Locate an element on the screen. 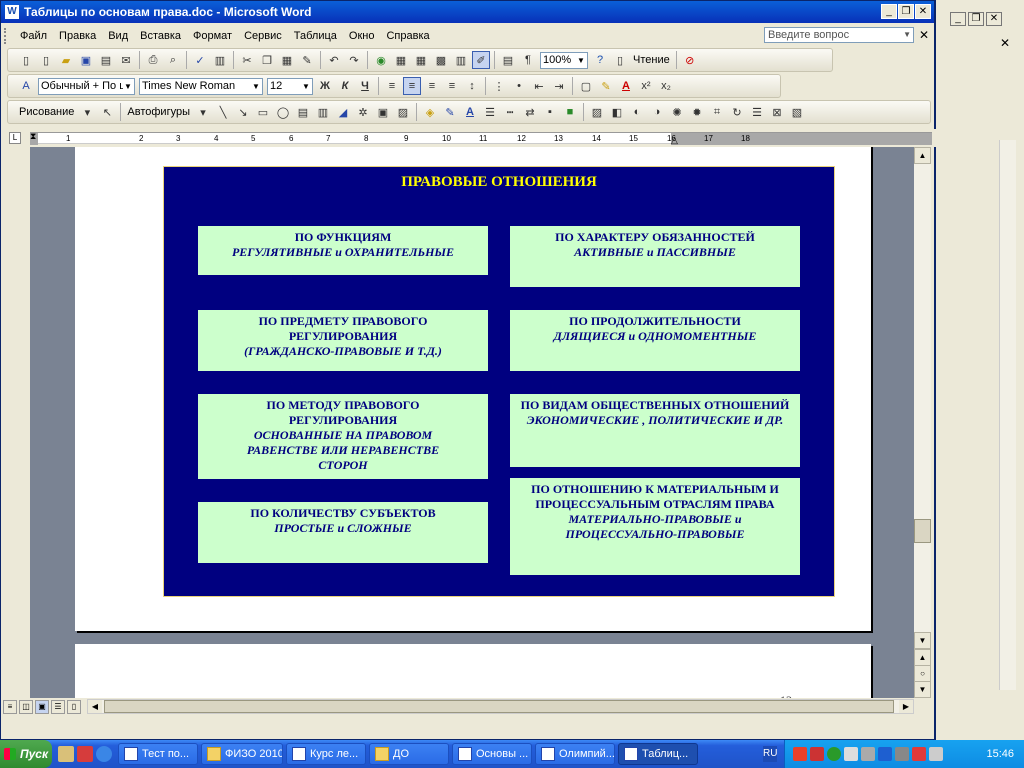  arrow-style-icon: ⇄ is located at coordinates (530, 112).